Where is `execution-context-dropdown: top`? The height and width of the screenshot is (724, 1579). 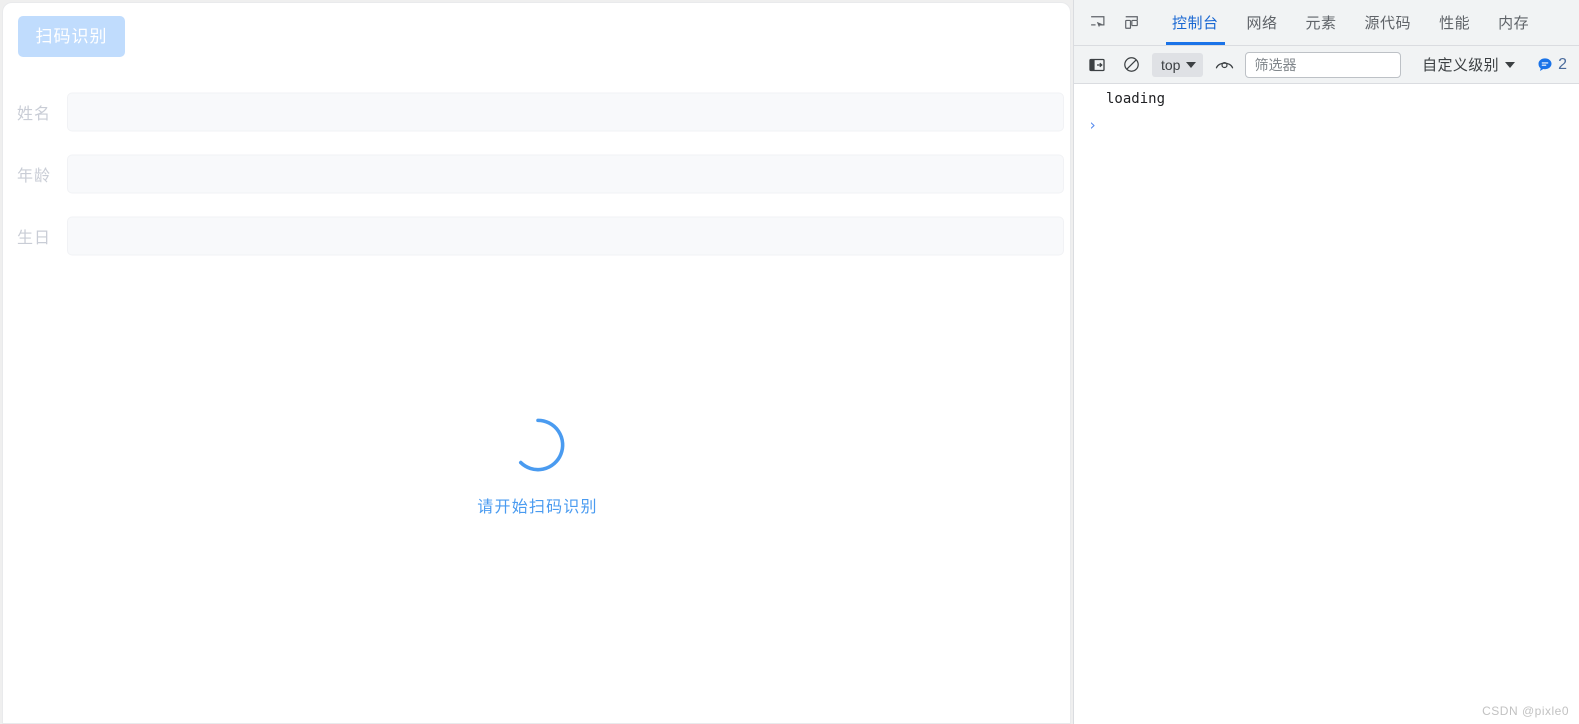 execution-context-dropdown: top is located at coordinates (1178, 64).